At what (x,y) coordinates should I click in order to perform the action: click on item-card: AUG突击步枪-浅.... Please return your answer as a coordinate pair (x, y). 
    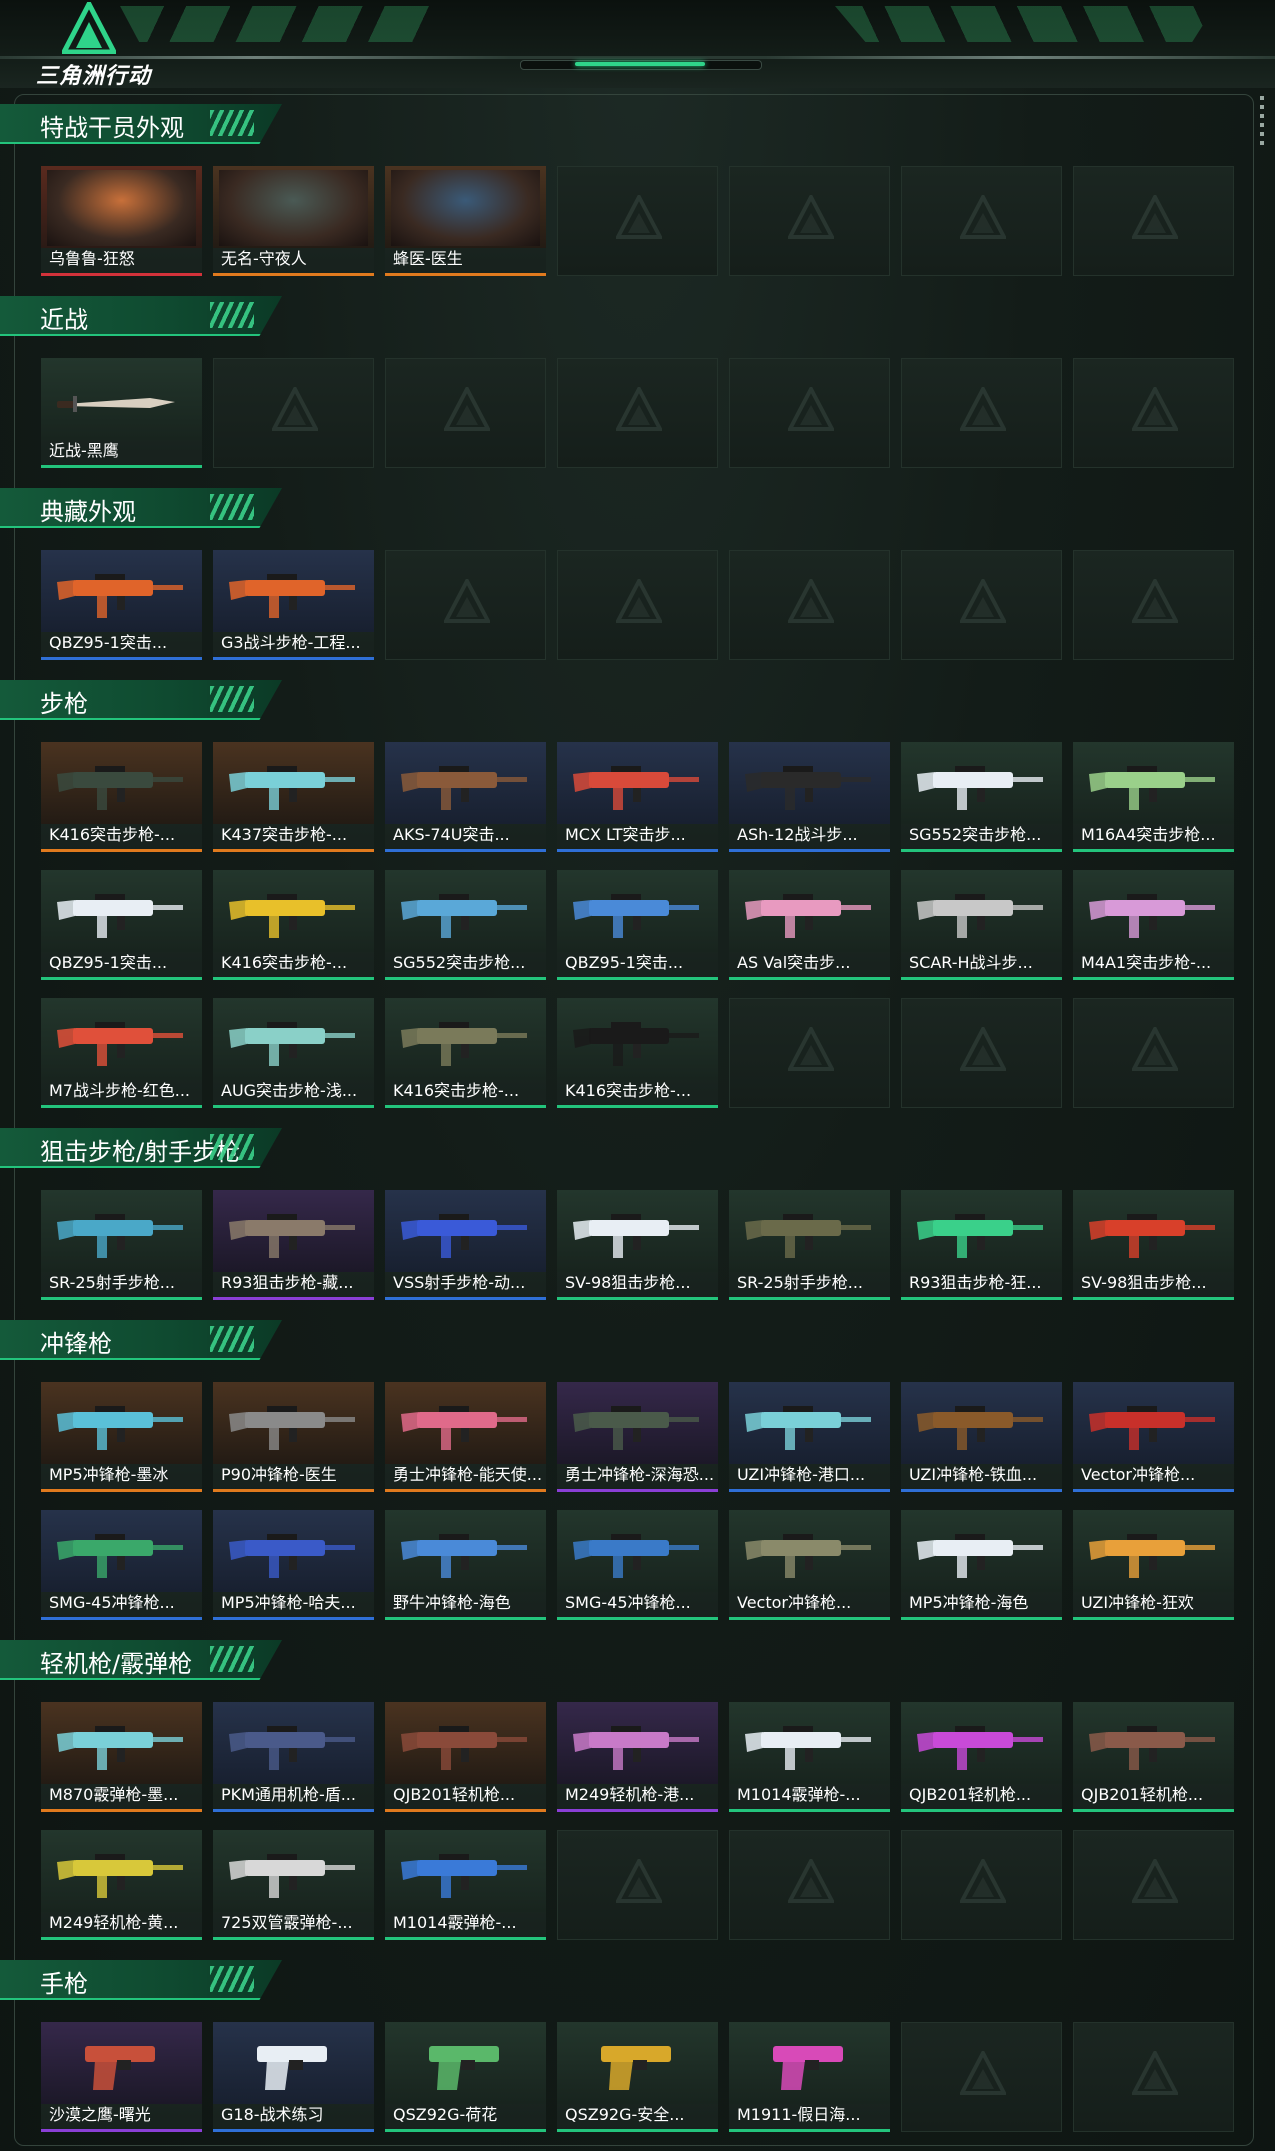
    Looking at the image, I should click on (293, 1053).